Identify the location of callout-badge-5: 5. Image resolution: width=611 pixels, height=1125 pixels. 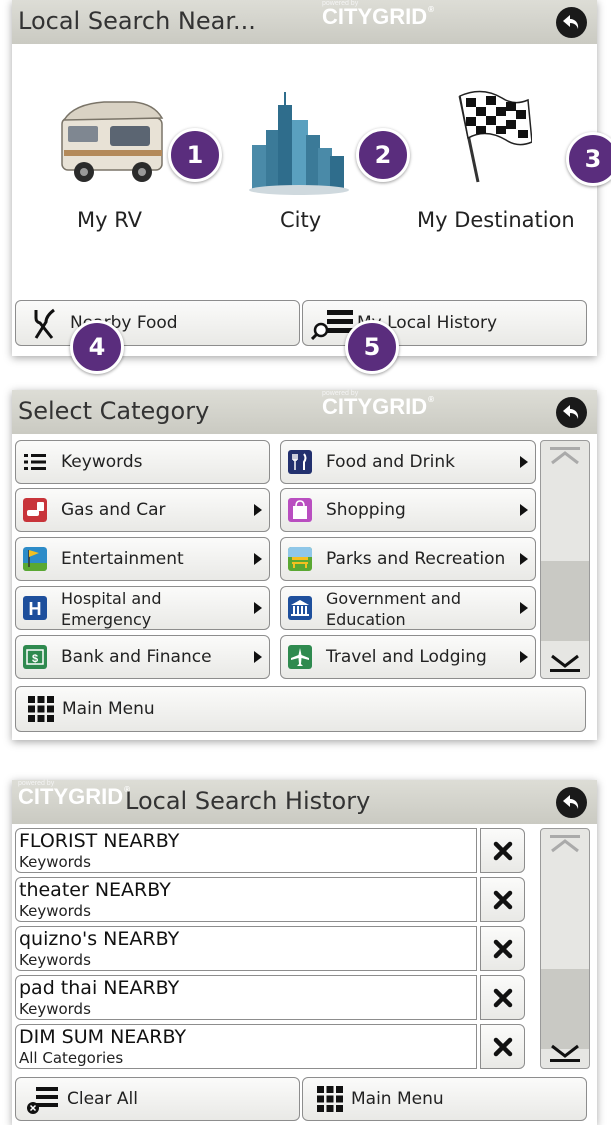
(372, 347).